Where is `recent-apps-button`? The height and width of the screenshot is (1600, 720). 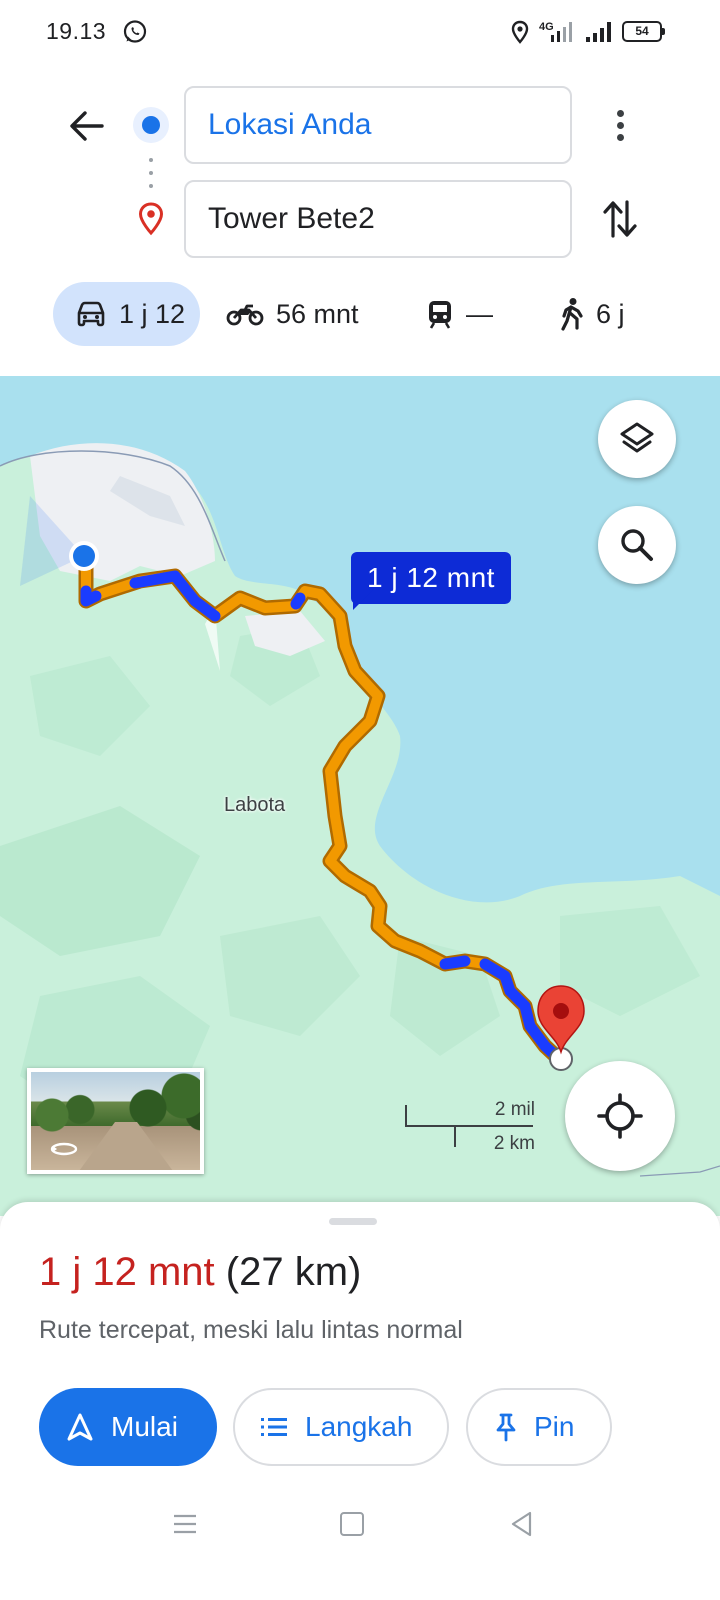 recent-apps-button is located at coordinates (185, 1524).